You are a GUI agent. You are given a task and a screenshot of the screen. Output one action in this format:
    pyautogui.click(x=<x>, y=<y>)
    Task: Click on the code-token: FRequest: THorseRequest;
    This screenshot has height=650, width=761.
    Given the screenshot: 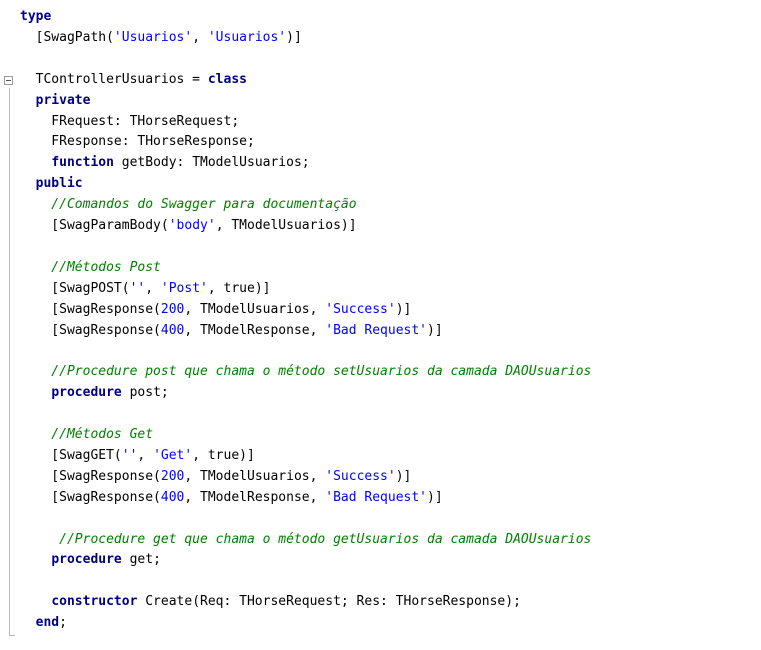 What is the action you would take?
    pyautogui.click(x=130, y=121)
    